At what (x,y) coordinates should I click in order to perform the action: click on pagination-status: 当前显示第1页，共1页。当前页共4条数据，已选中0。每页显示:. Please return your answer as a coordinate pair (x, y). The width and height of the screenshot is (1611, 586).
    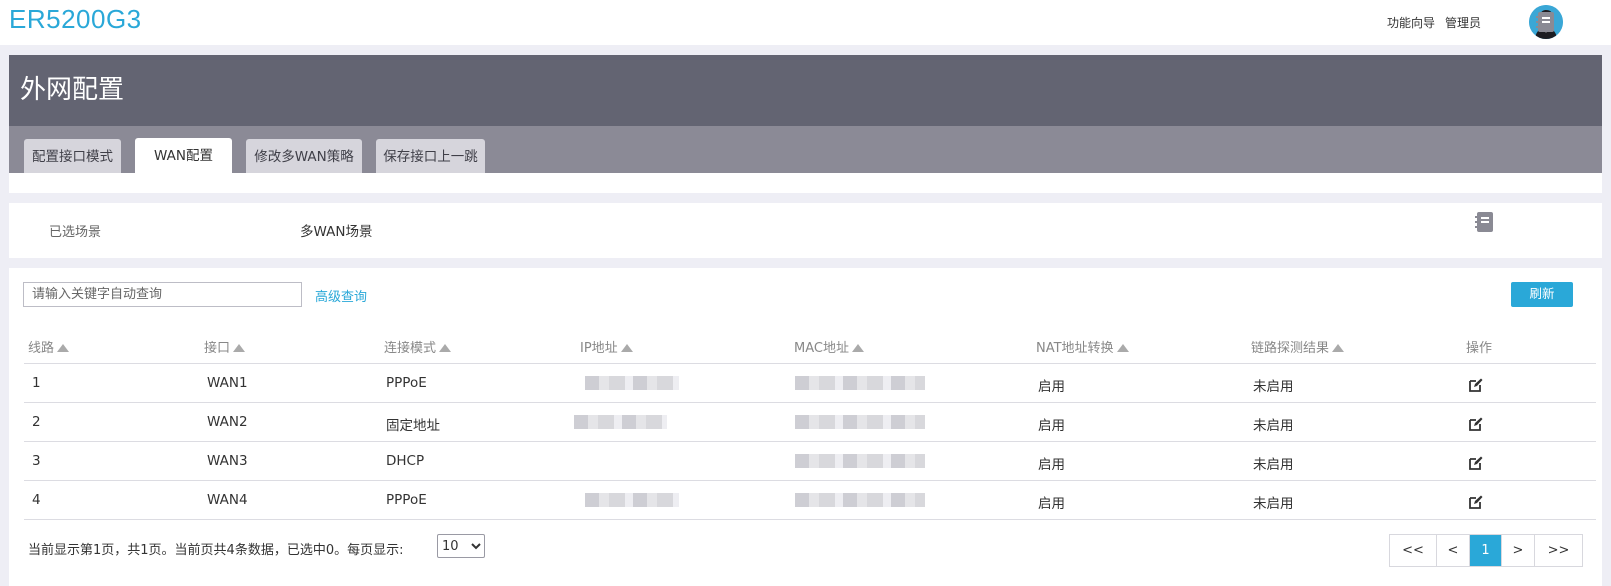
    Looking at the image, I should click on (216, 550).